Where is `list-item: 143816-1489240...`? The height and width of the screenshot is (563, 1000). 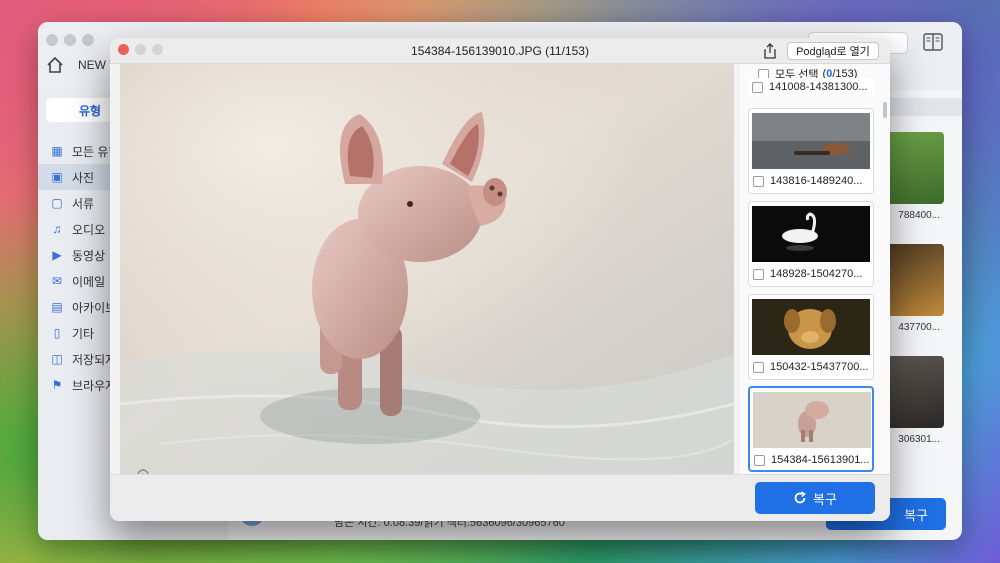
list-item: 143816-1489240... is located at coordinates (811, 151).